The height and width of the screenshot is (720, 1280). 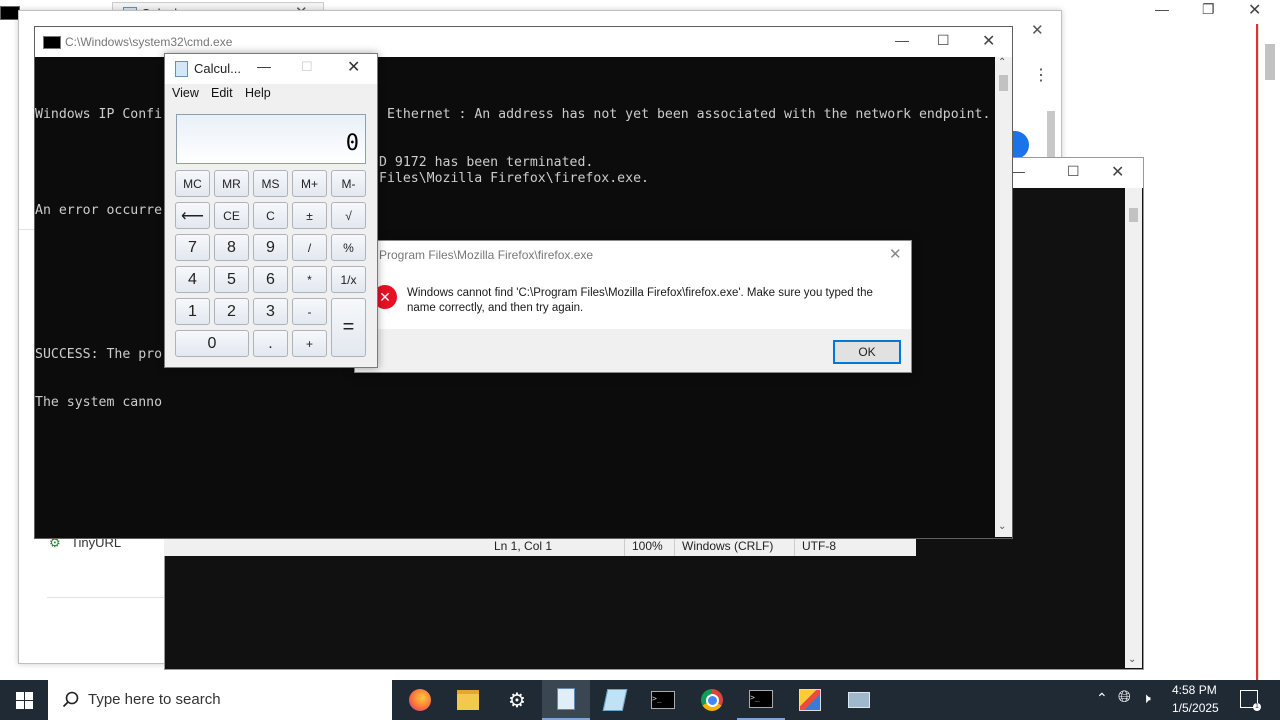 I want to click on ce-button: CE, so click(x=231, y=215).